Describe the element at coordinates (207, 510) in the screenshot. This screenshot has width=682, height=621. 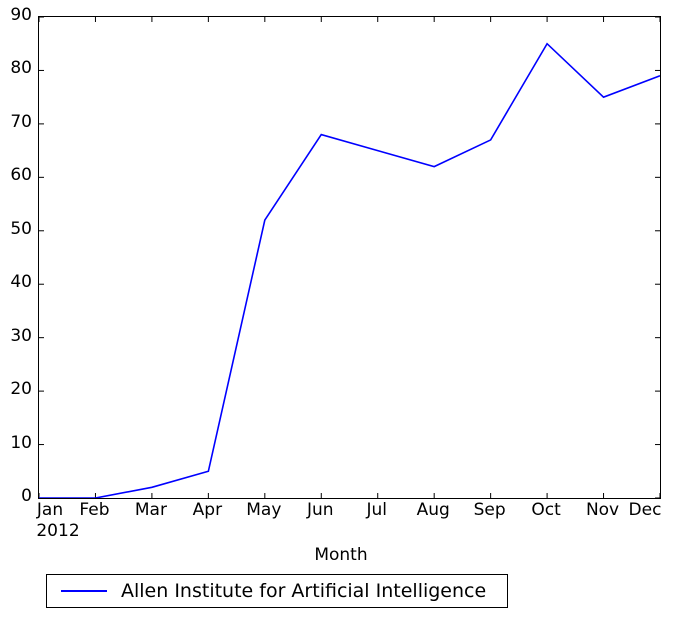
I see `x-tick-label: Apr` at that location.